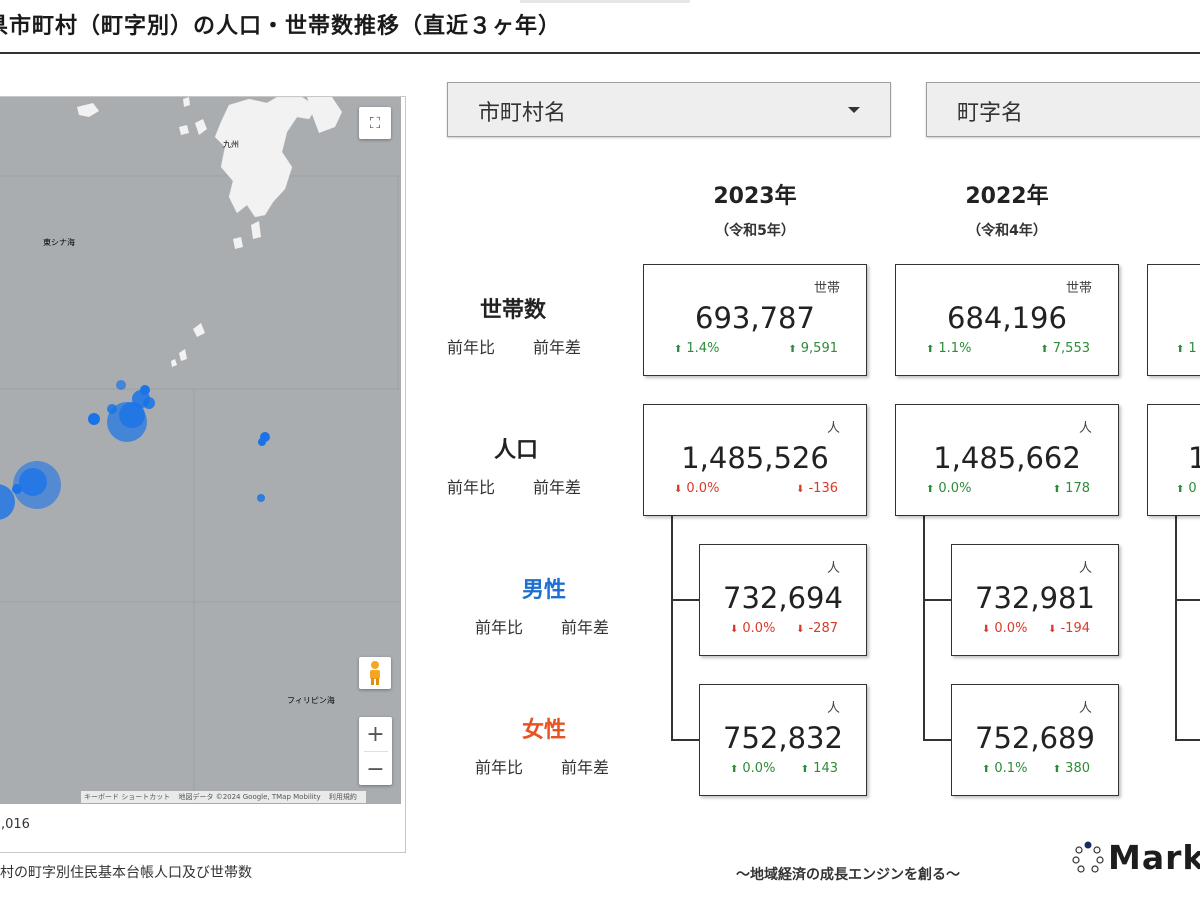 The image size is (1200, 900). Describe the element at coordinates (1007, 231) in the screenshot. I see `era-header-2022: （令和4年）` at that location.